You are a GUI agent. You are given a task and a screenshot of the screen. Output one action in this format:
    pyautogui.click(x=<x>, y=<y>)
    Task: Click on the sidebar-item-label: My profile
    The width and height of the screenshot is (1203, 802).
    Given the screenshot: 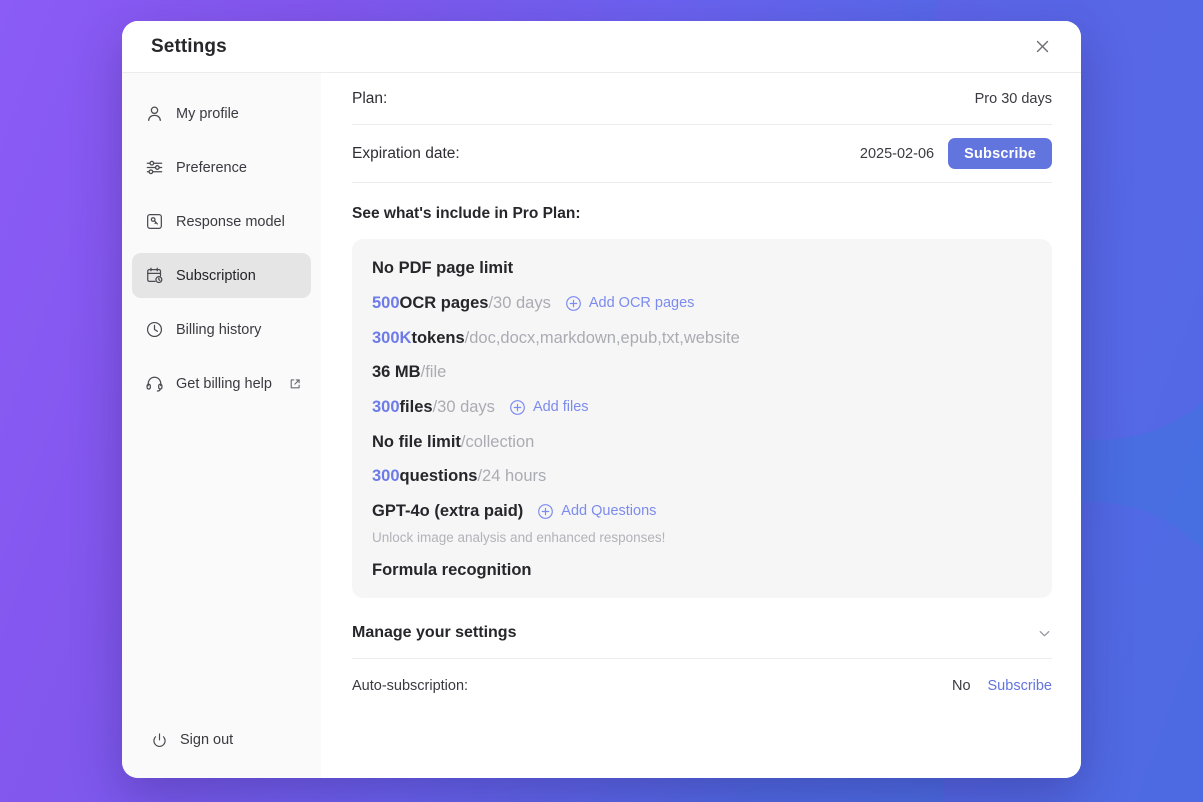 What is the action you would take?
    pyautogui.click(x=207, y=113)
    